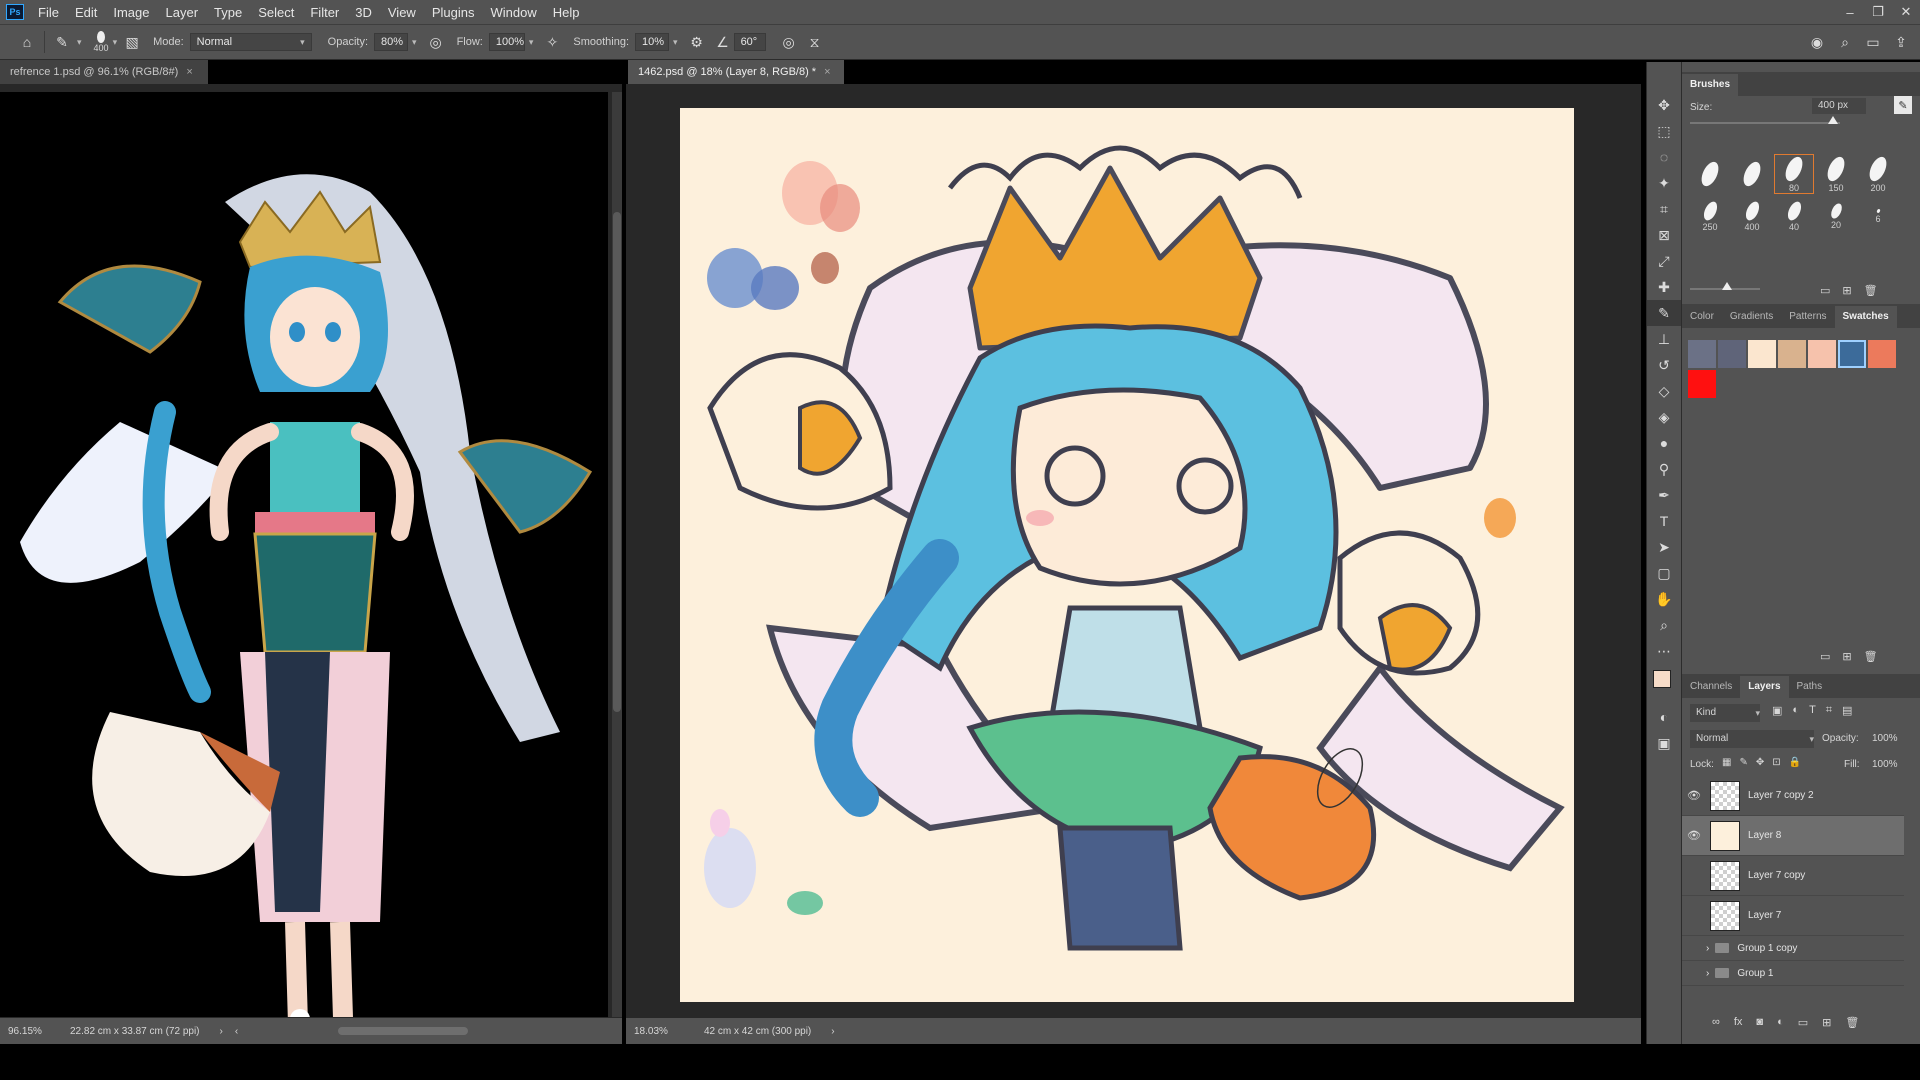  Describe the element at coordinates (1711, 687) in the screenshot. I see `tab-channels: Channels` at that location.